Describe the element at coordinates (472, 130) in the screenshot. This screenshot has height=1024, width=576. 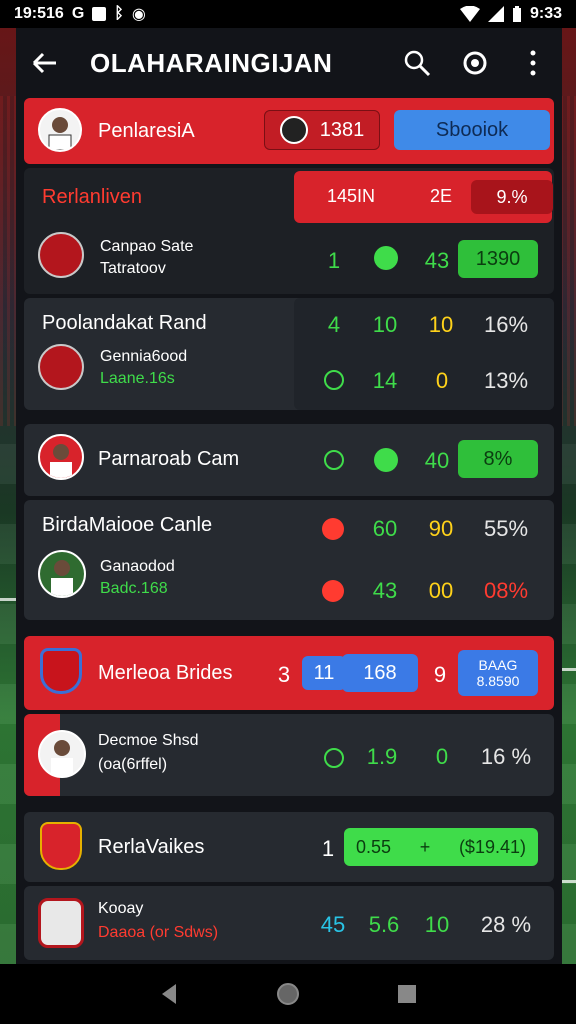
I see `action-button: Sbooiok` at that location.